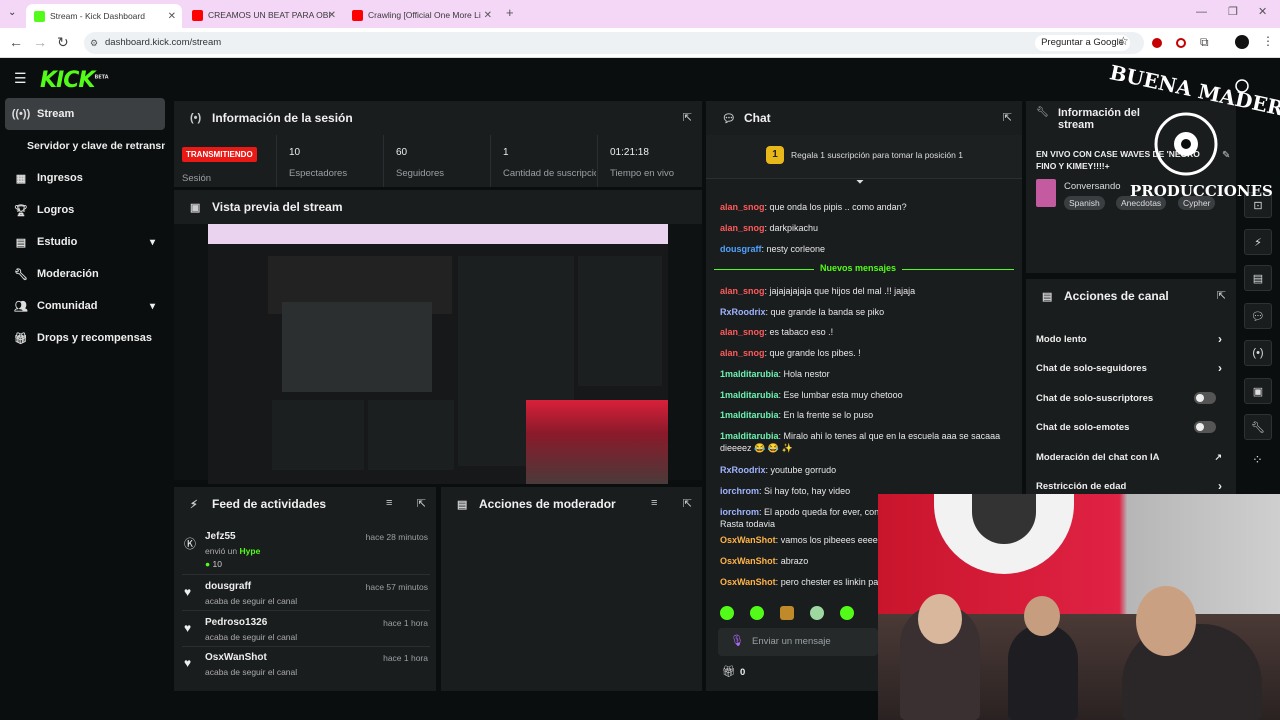 Image resolution: width=1280 pixels, height=720 pixels. I want to click on sidebar-item-drops: 🎁︎ Drops y recompensas, so click(85, 338).